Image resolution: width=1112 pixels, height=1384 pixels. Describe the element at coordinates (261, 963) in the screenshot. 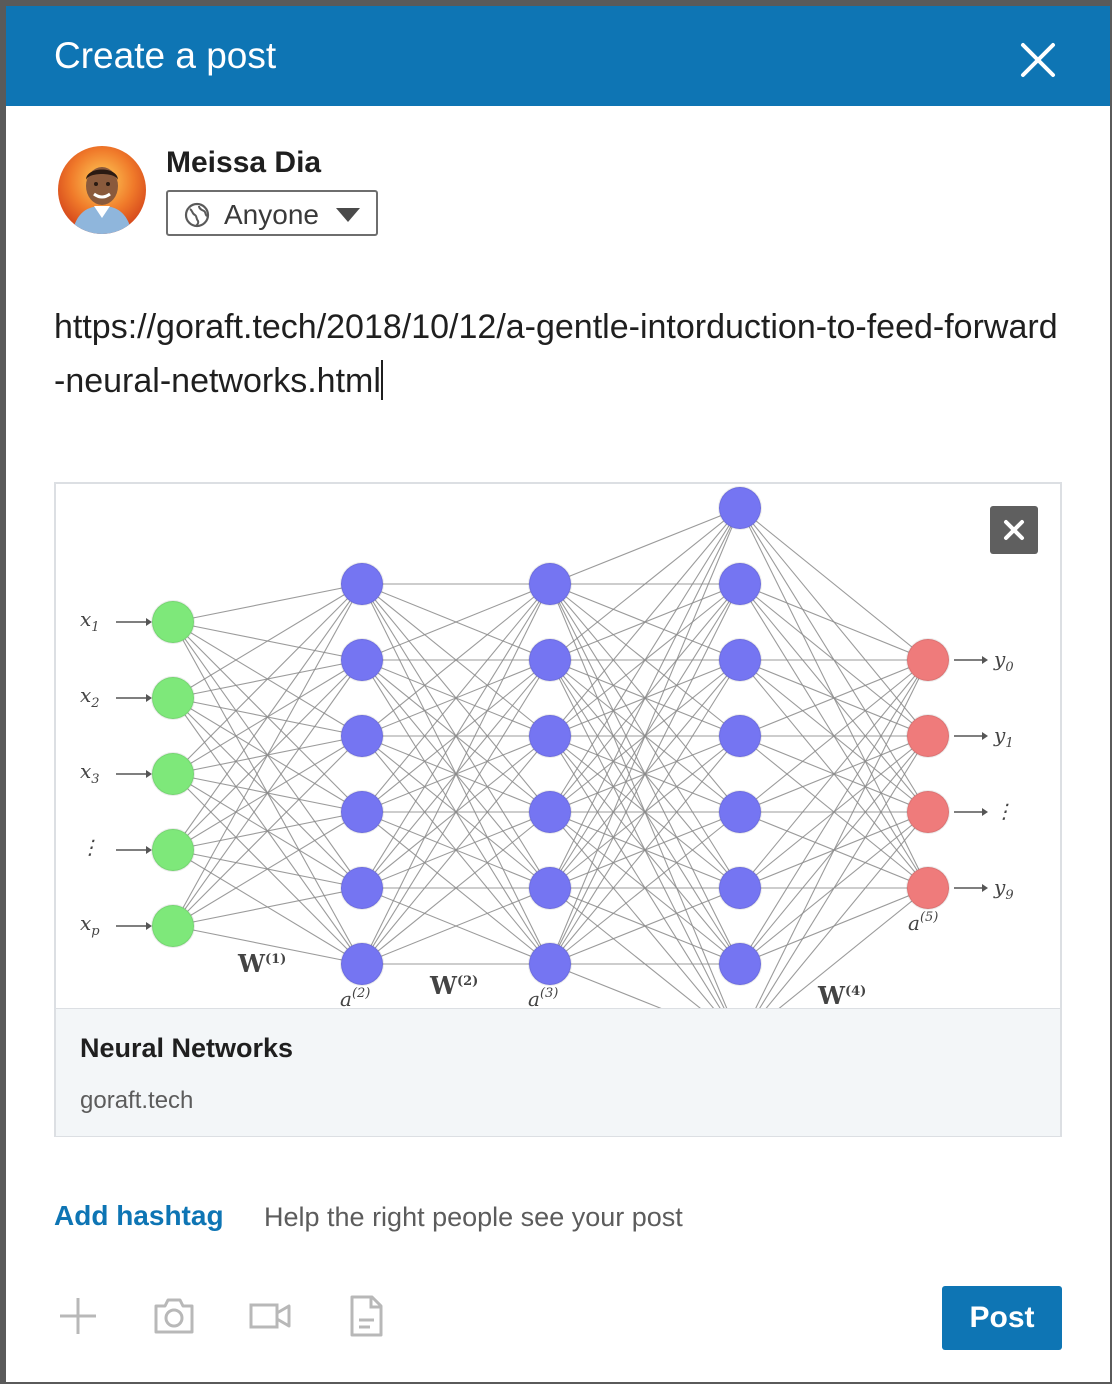

I see `weight-label: W(1)` at that location.